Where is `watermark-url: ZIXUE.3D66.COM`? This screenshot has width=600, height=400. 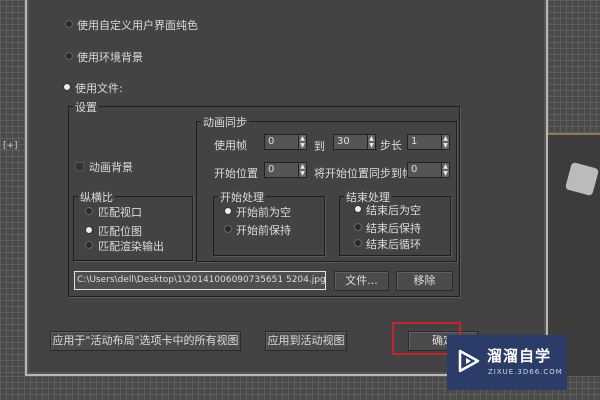 watermark-url: ZIXUE.3D66.COM is located at coordinates (525, 372).